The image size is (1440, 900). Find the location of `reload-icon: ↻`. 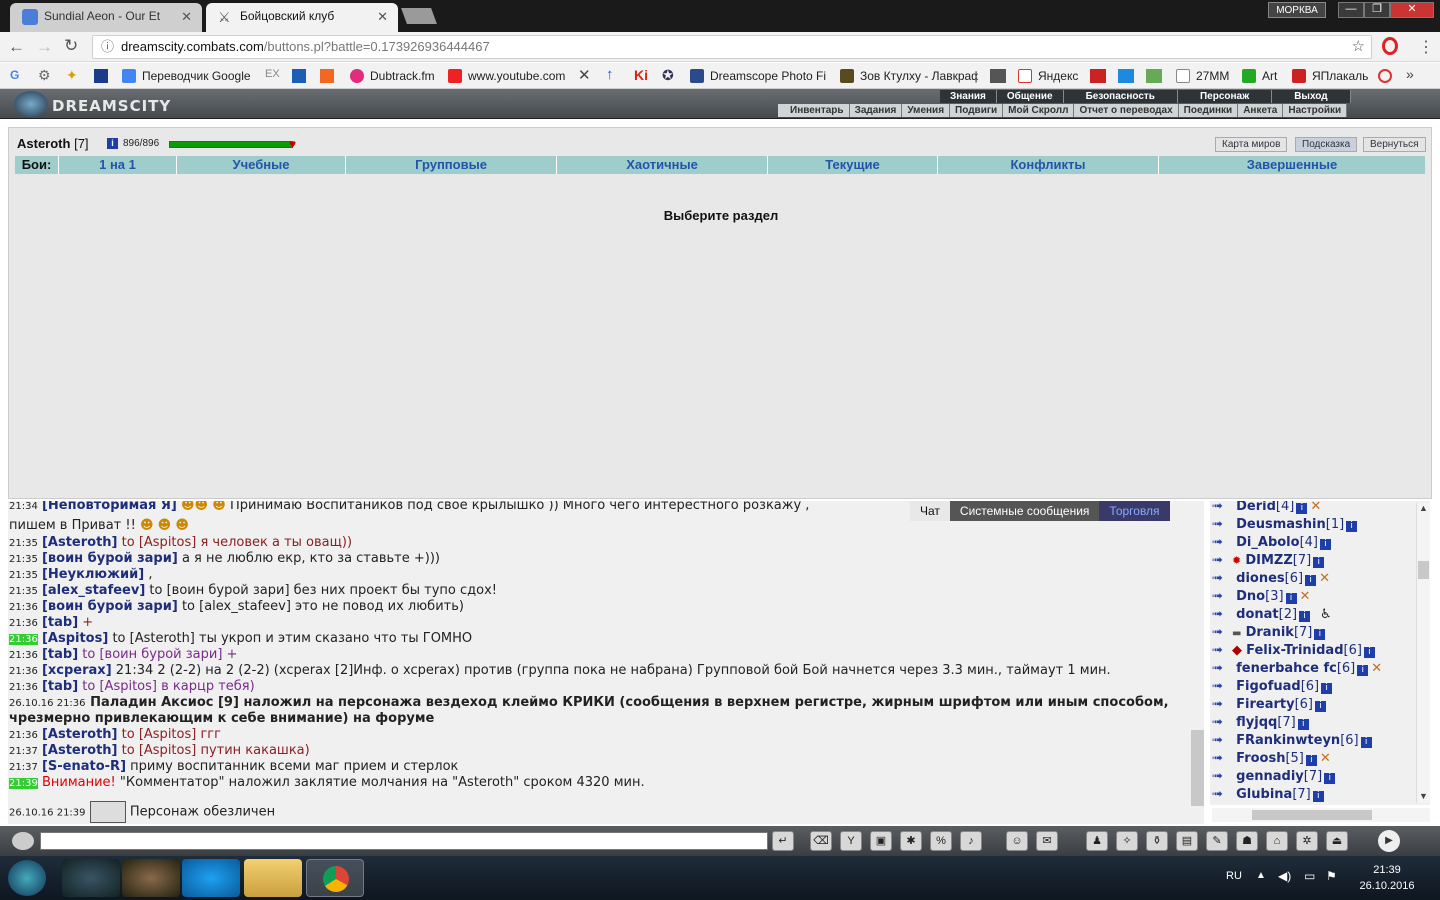

reload-icon: ↻ is located at coordinates (71, 46).